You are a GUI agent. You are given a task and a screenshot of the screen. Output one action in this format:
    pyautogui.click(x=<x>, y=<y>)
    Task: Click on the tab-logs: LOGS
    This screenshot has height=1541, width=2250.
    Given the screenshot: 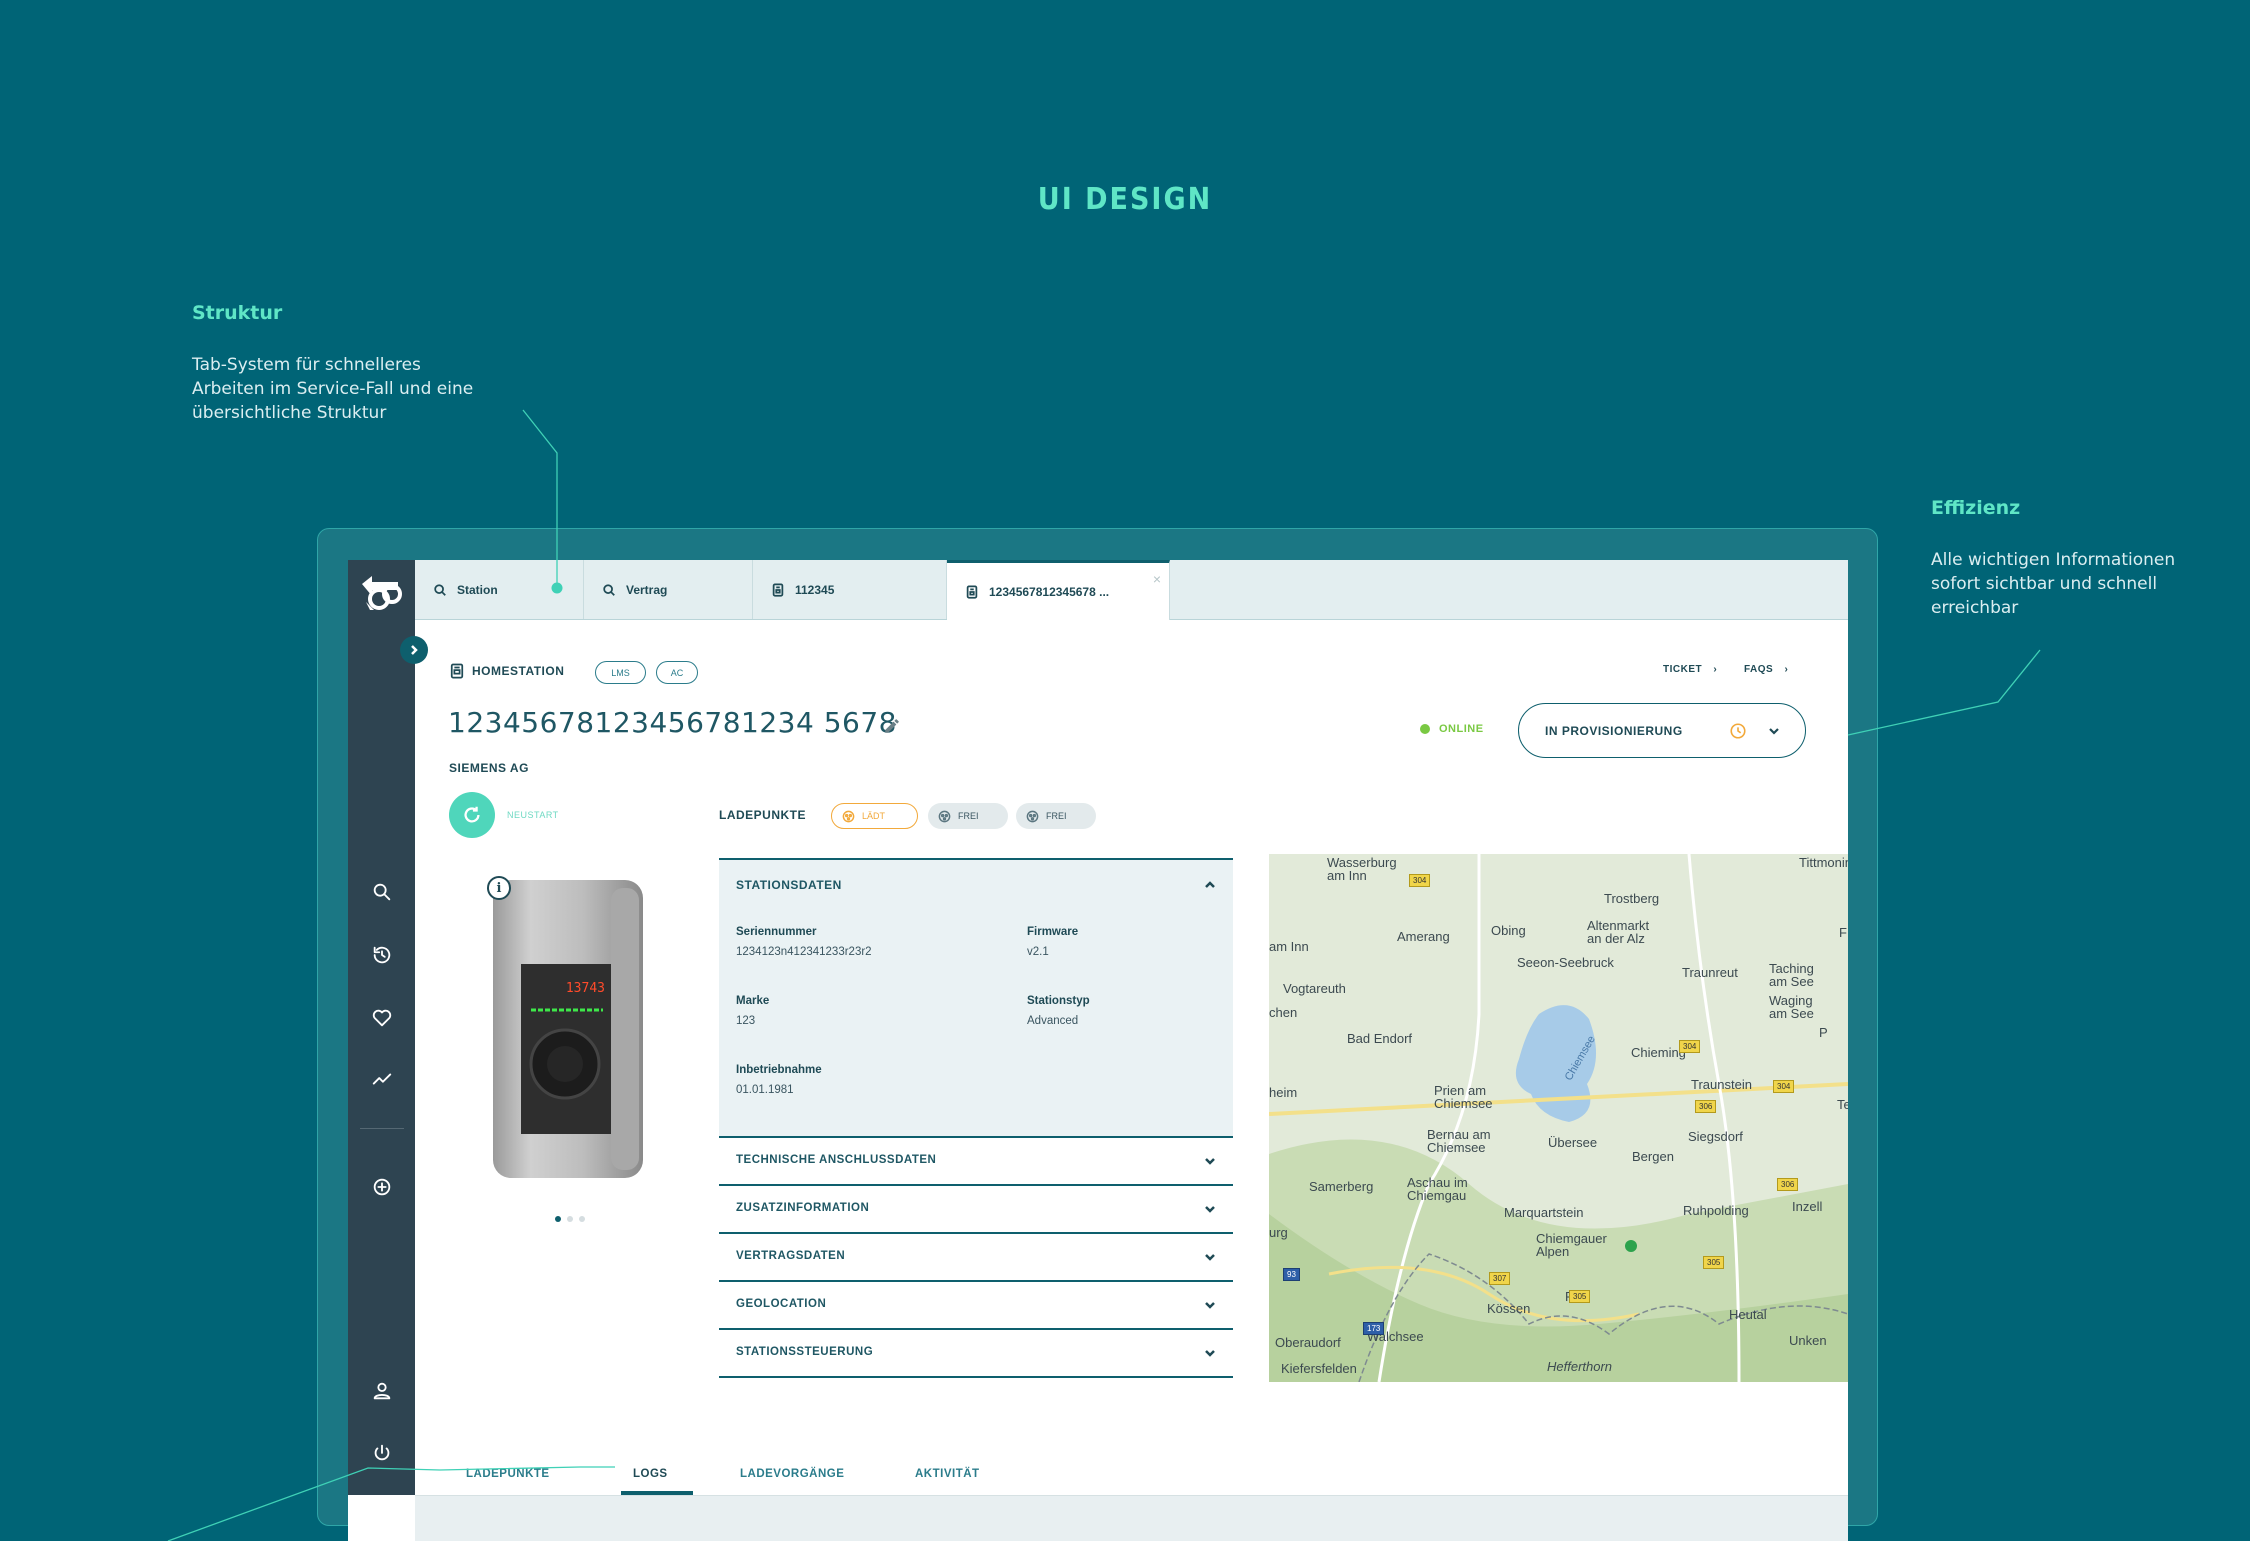 What is the action you would take?
    pyautogui.click(x=650, y=1474)
    